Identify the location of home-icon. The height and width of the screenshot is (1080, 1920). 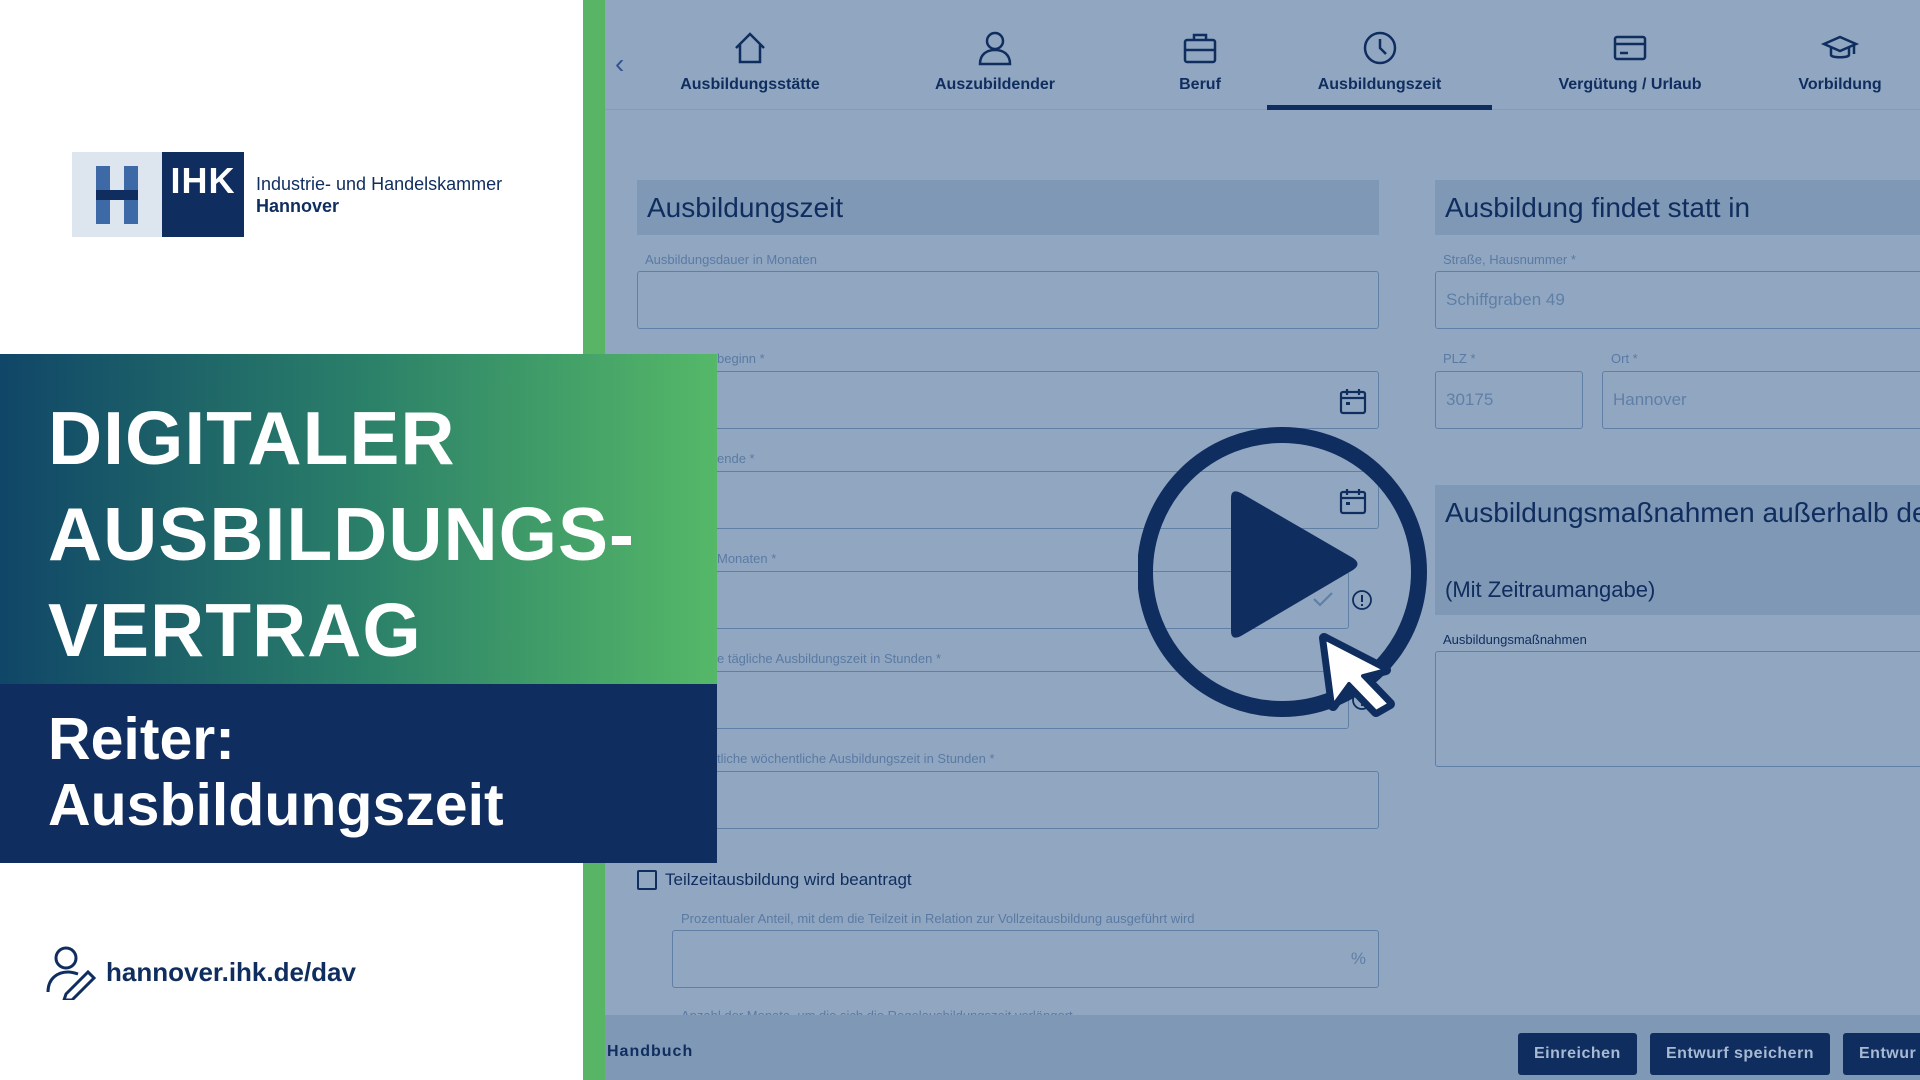
(750, 48).